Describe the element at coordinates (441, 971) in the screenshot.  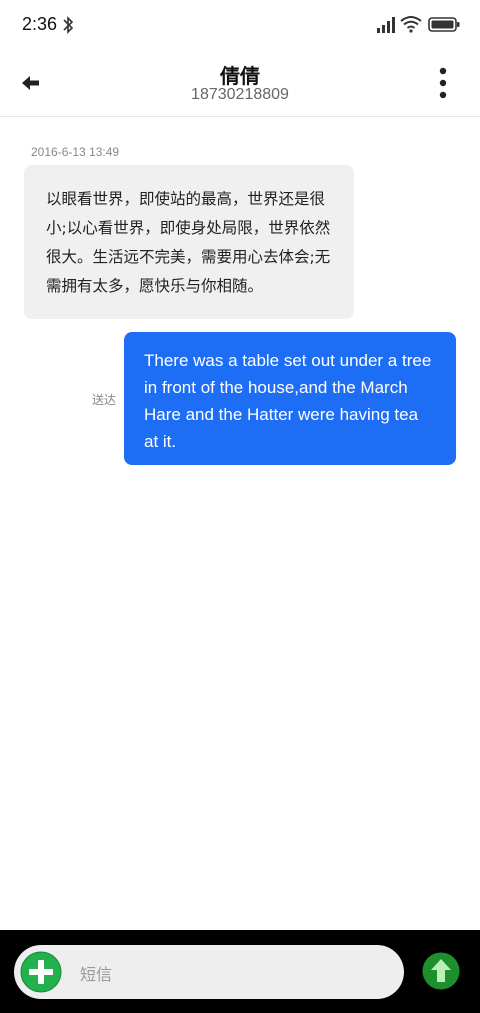
I see `send-up-arrow-icon` at that location.